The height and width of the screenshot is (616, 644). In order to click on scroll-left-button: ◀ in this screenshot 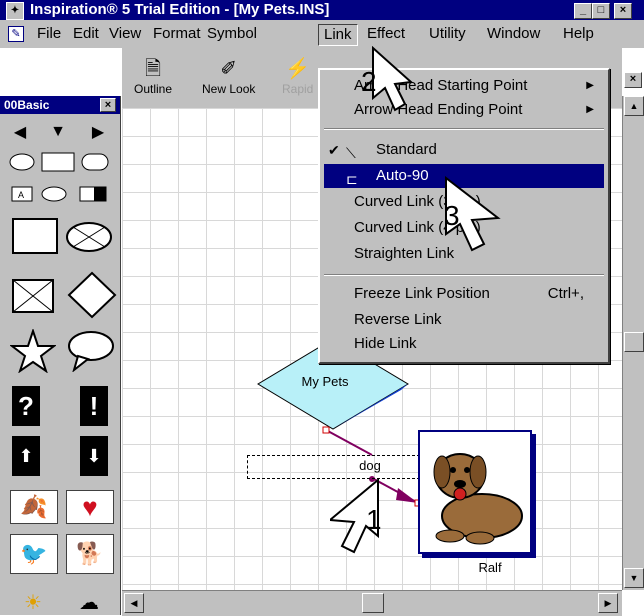, I will do `click(134, 603)`.